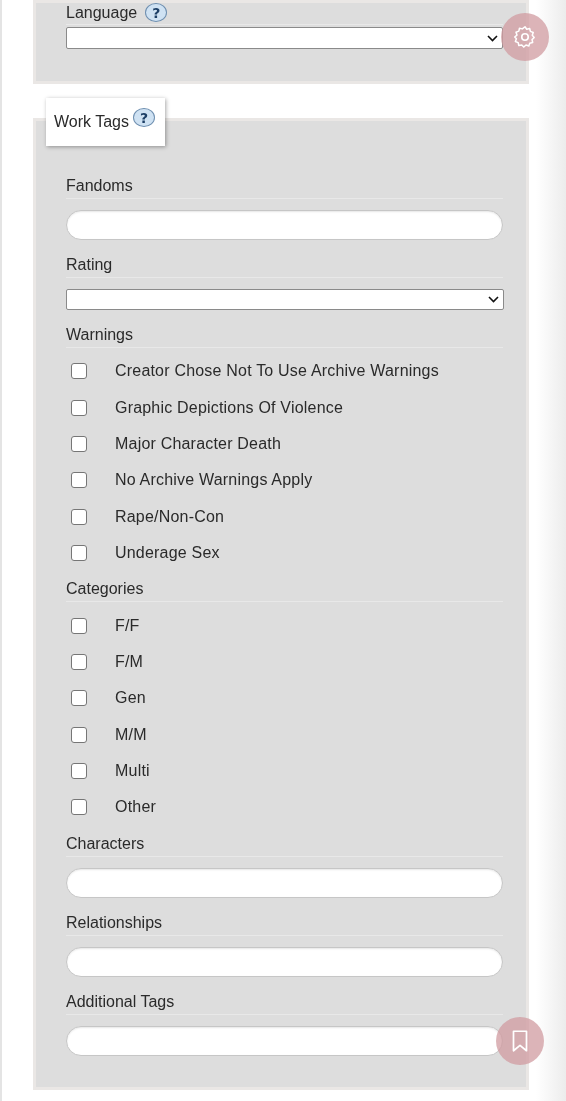 This screenshot has height=1101, width=566. I want to click on field-label: Characters, so click(105, 843).